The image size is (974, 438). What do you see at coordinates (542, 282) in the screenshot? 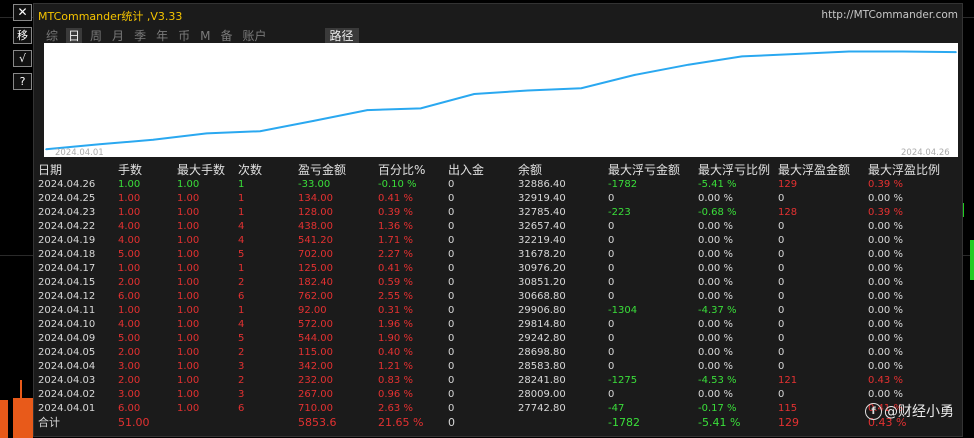
I see `cell-balance: 30851.20` at bounding box center [542, 282].